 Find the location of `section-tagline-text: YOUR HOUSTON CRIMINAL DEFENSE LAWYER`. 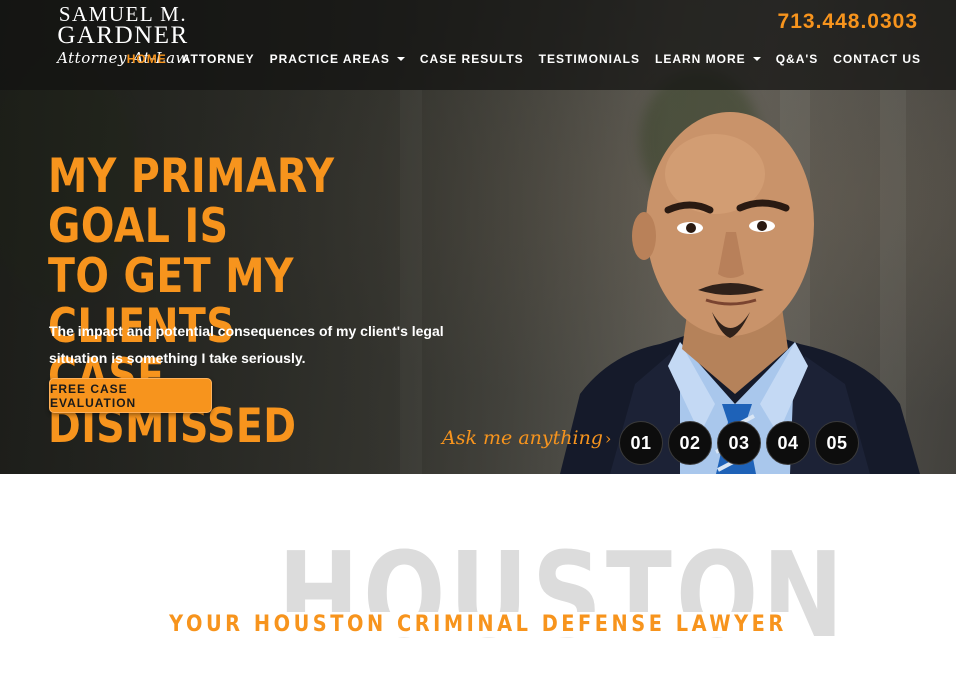

section-tagline-text: YOUR HOUSTON CRIMINAL DEFENSE LAWYER is located at coordinates (478, 624).